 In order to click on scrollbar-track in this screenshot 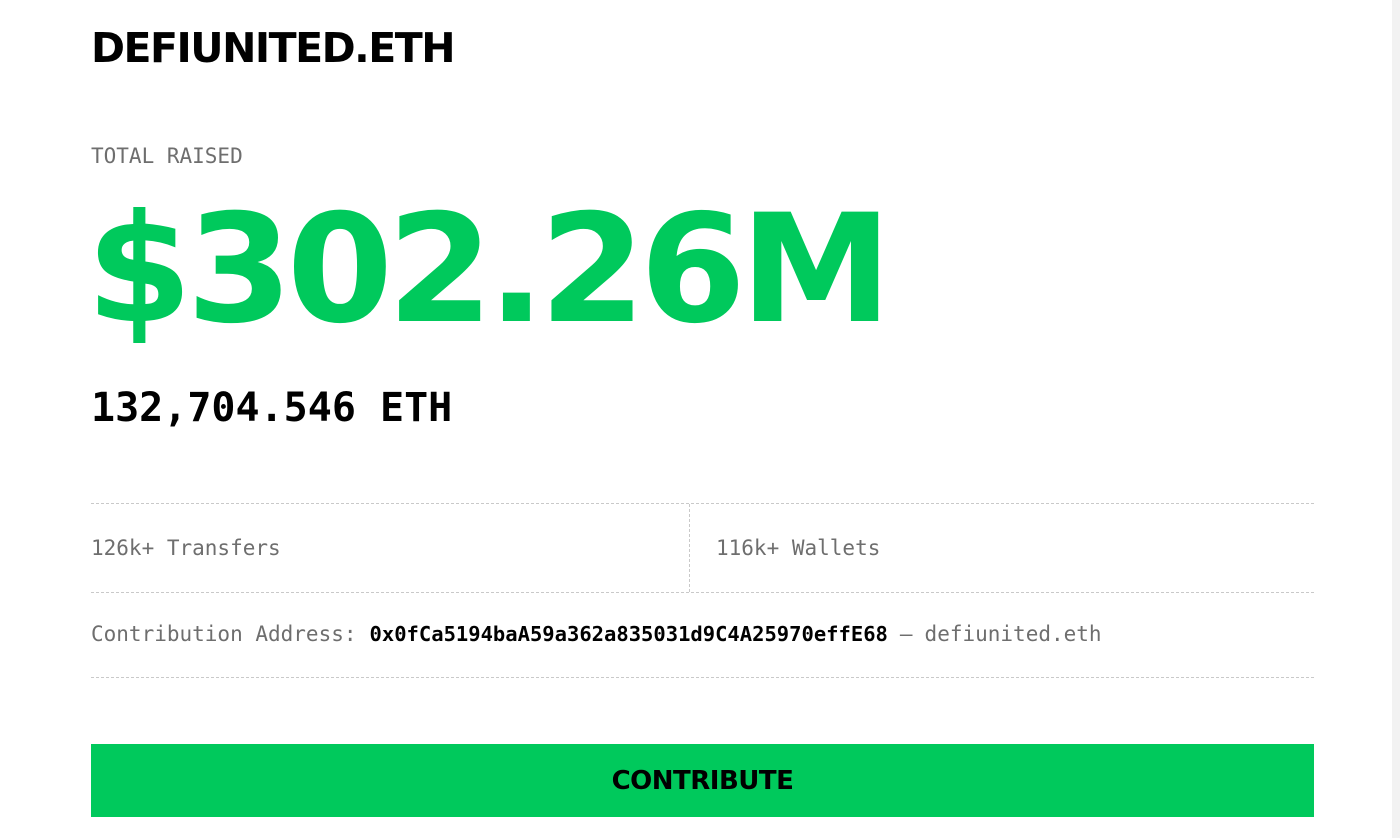, I will do `click(1396, 419)`.